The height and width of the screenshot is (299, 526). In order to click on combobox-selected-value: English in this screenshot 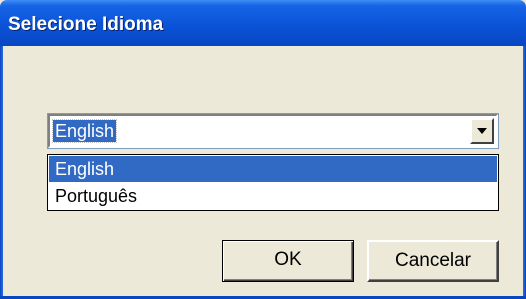, I will do `click(84, 131)`.